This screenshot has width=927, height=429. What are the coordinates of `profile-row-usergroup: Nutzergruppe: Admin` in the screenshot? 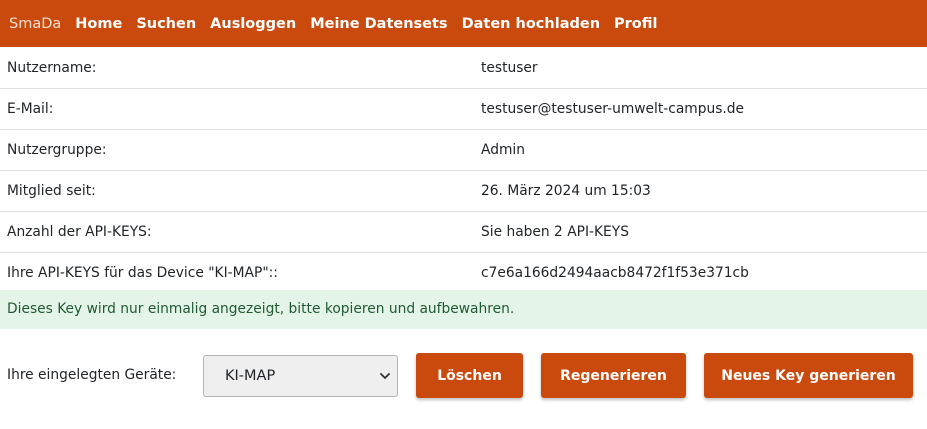 It's located at (463, 150).